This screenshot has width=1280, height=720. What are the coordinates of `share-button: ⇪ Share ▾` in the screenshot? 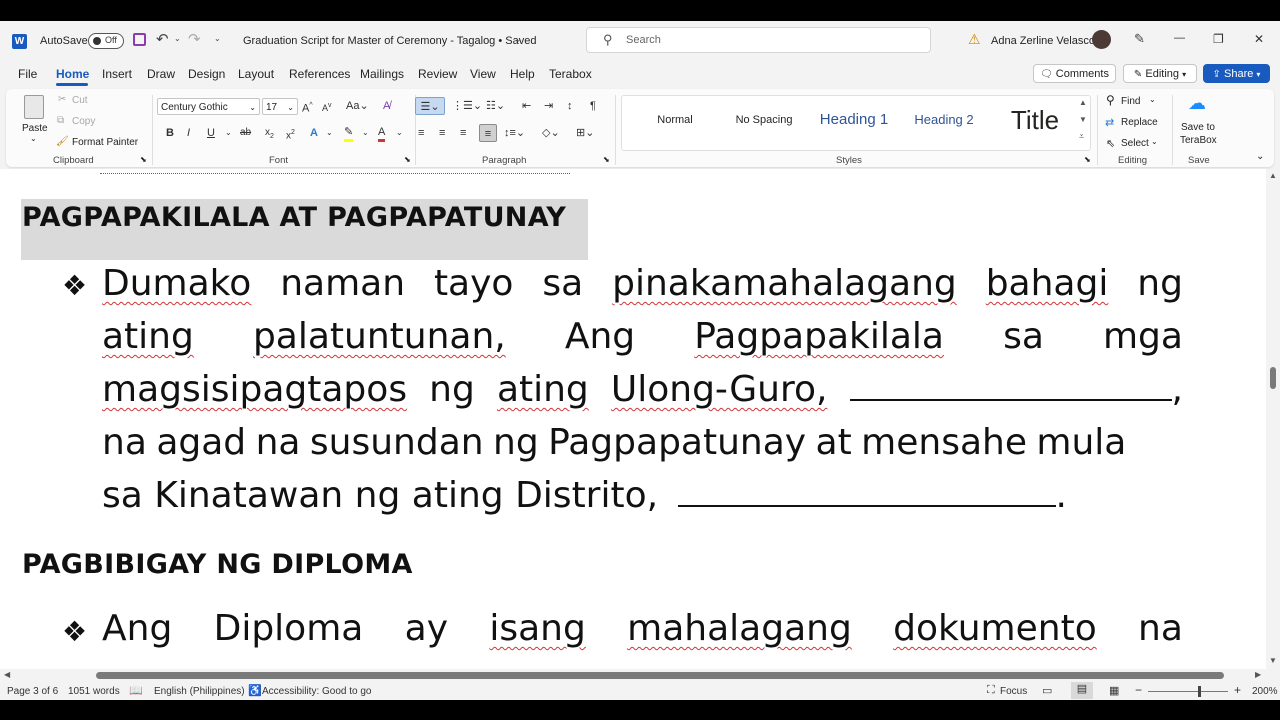 It's located at (1236, 73).